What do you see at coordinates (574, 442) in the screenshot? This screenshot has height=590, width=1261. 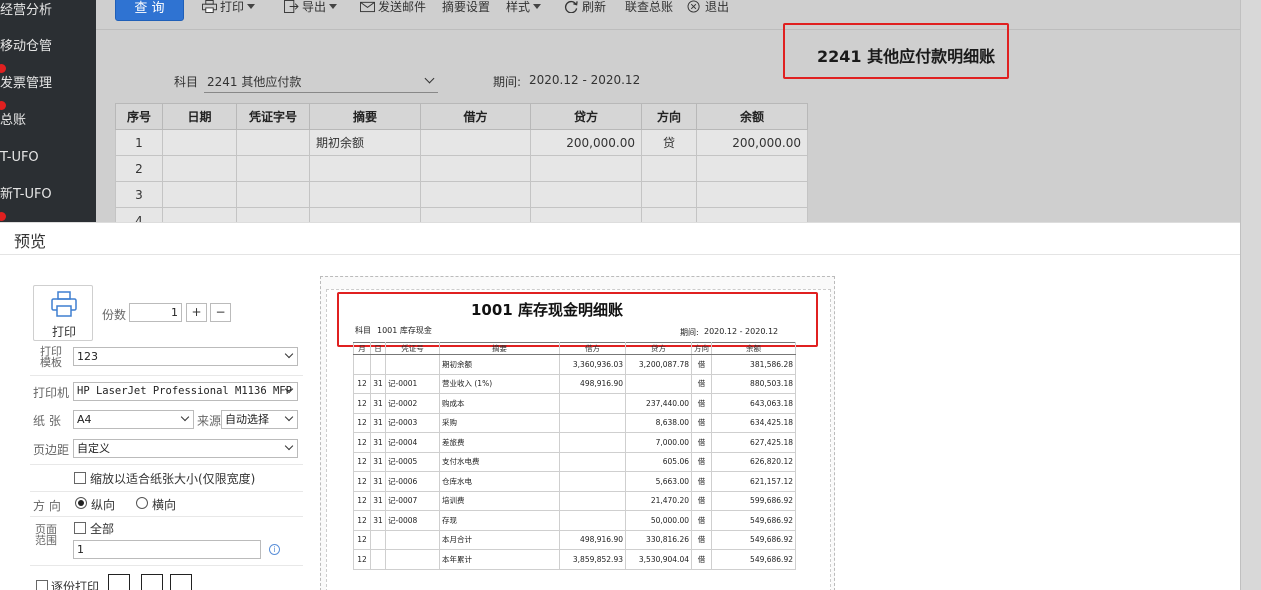 I see `table-row: 12 31 记-0004 差旅费 7,000.00 借 627,425.18` at bounding box center [574, 442].